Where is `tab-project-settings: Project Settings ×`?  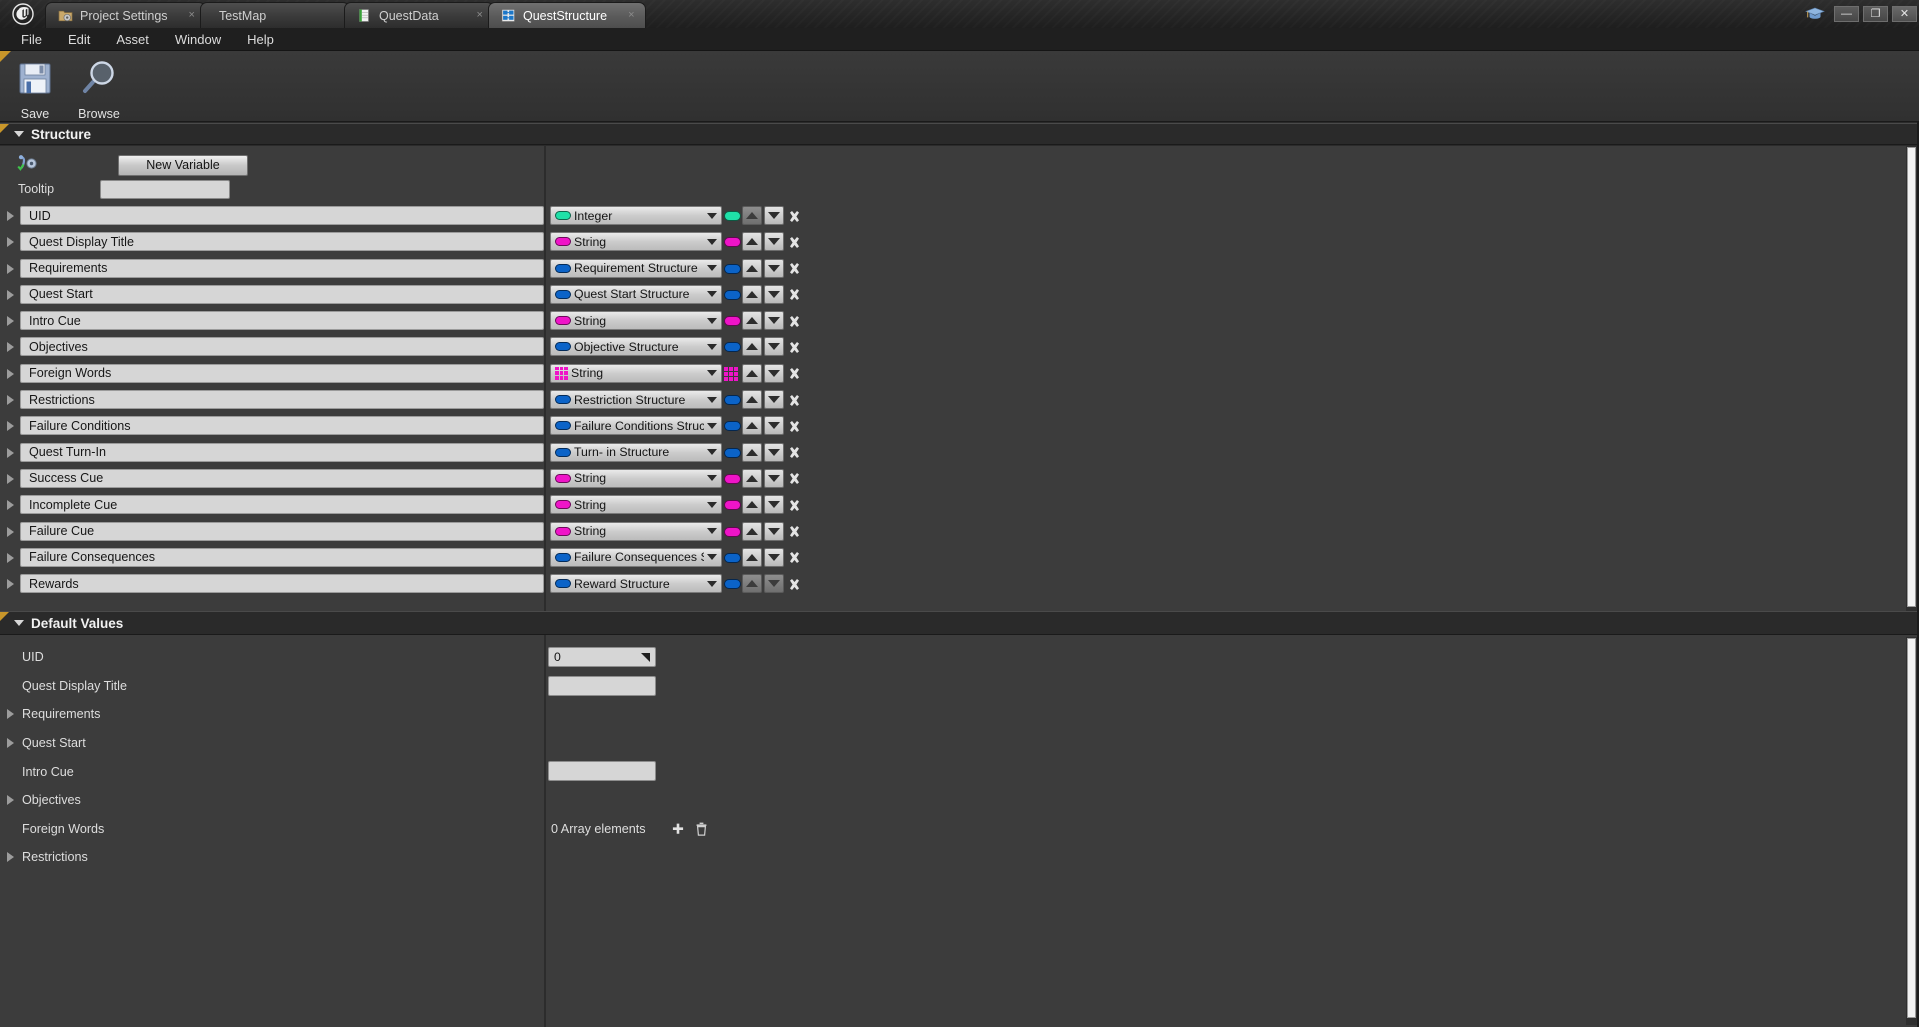
tab-project-settings: Project Settings × is located at coordinates (125, 15).